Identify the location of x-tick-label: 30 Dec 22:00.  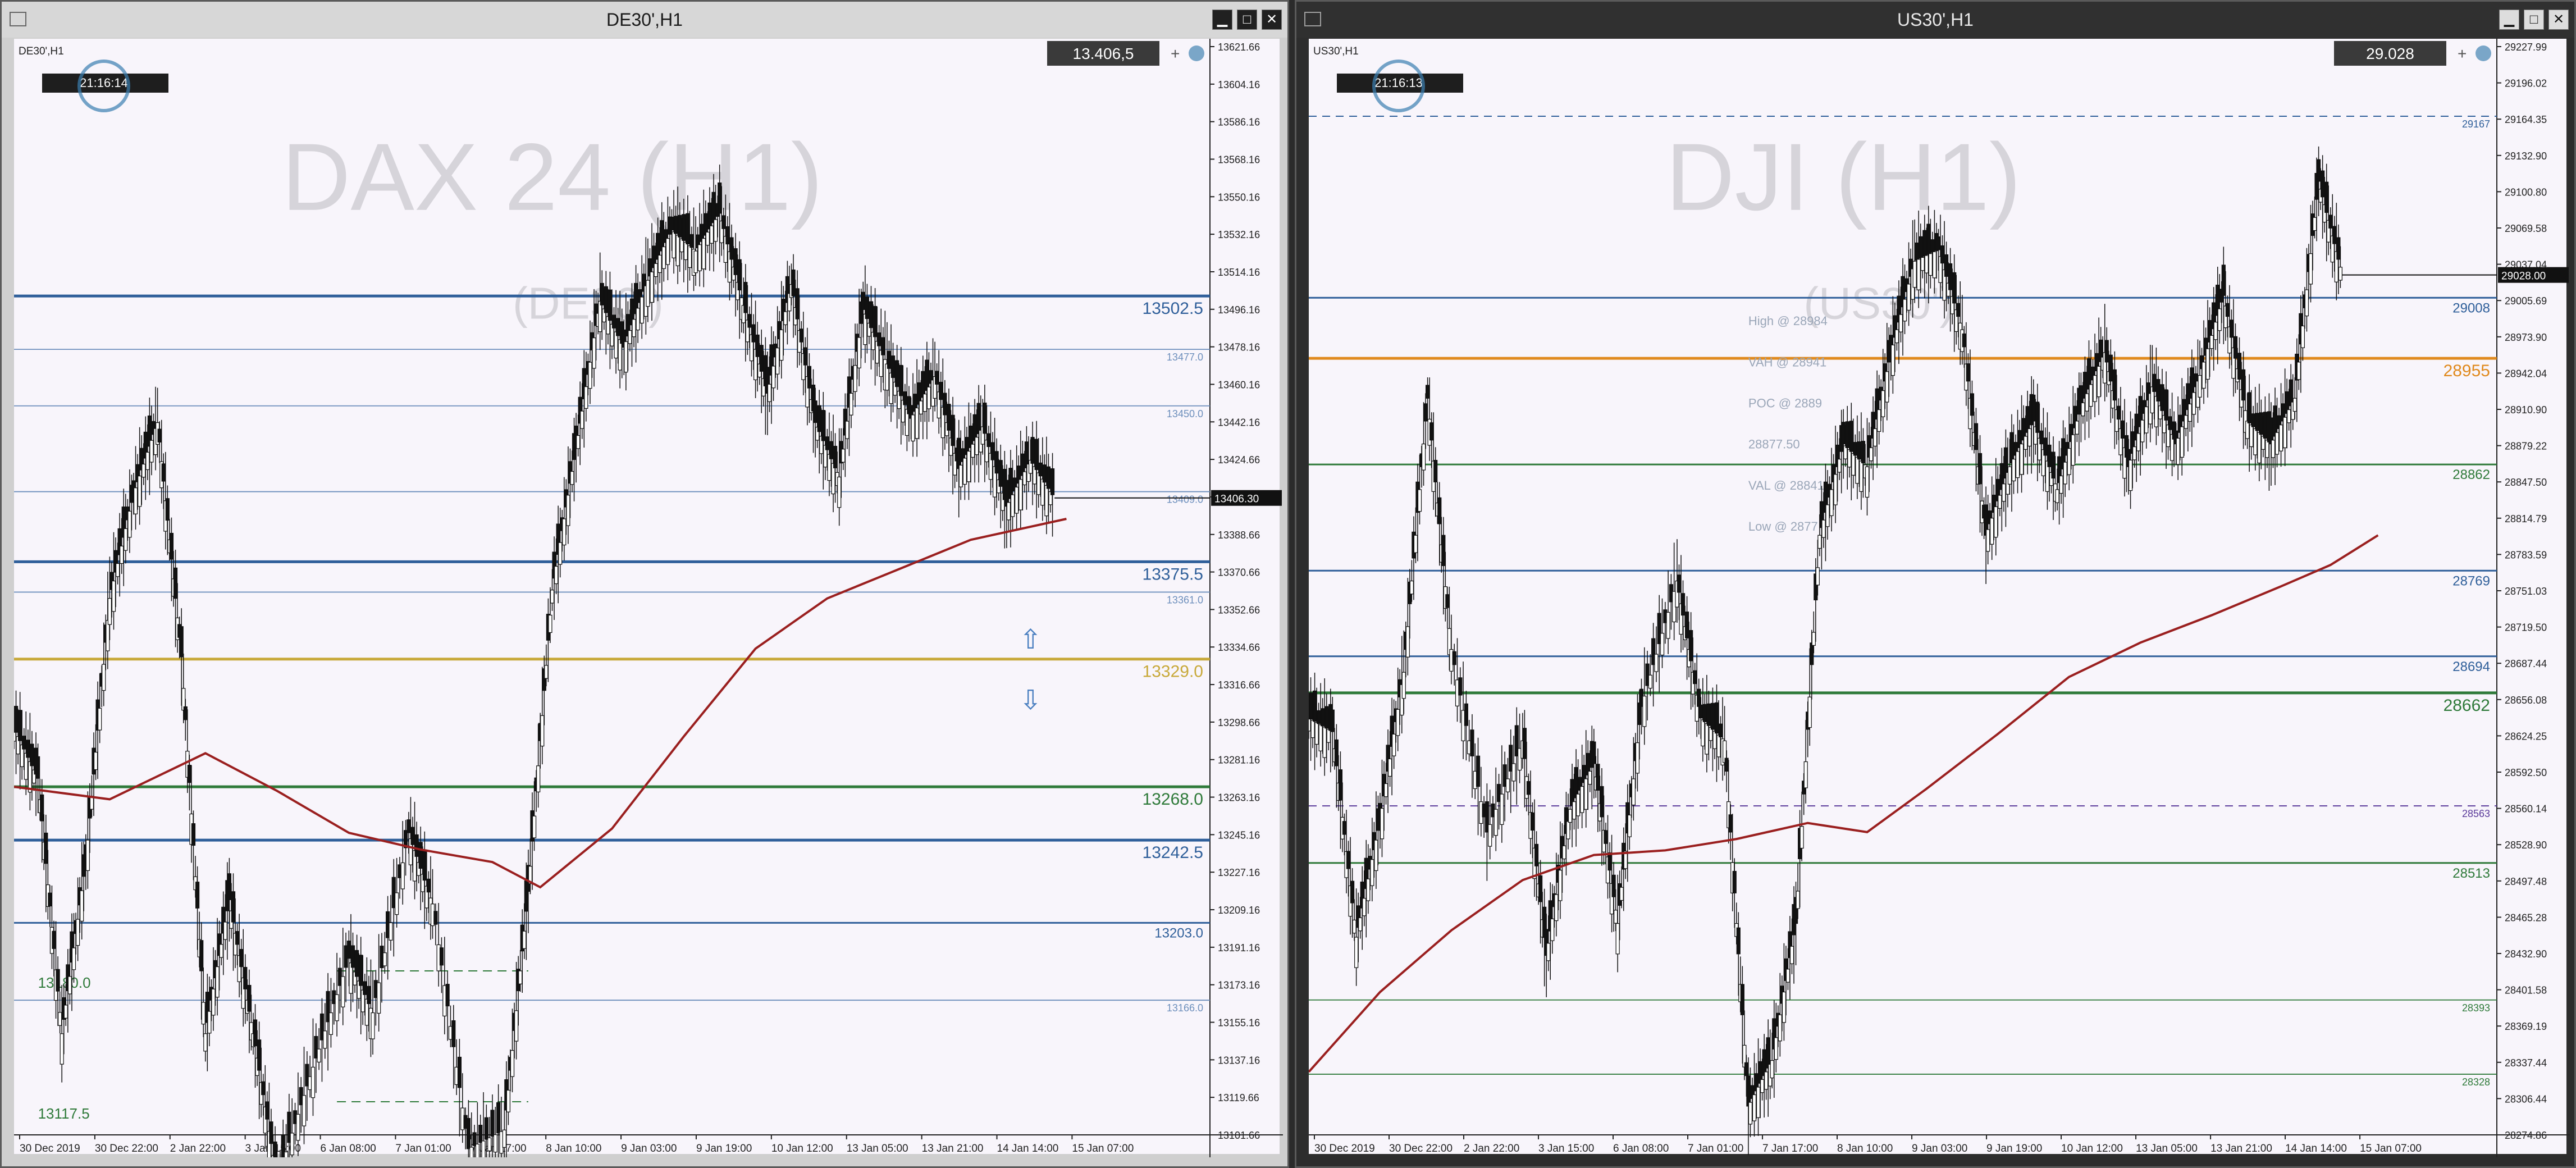
(126, 1149).